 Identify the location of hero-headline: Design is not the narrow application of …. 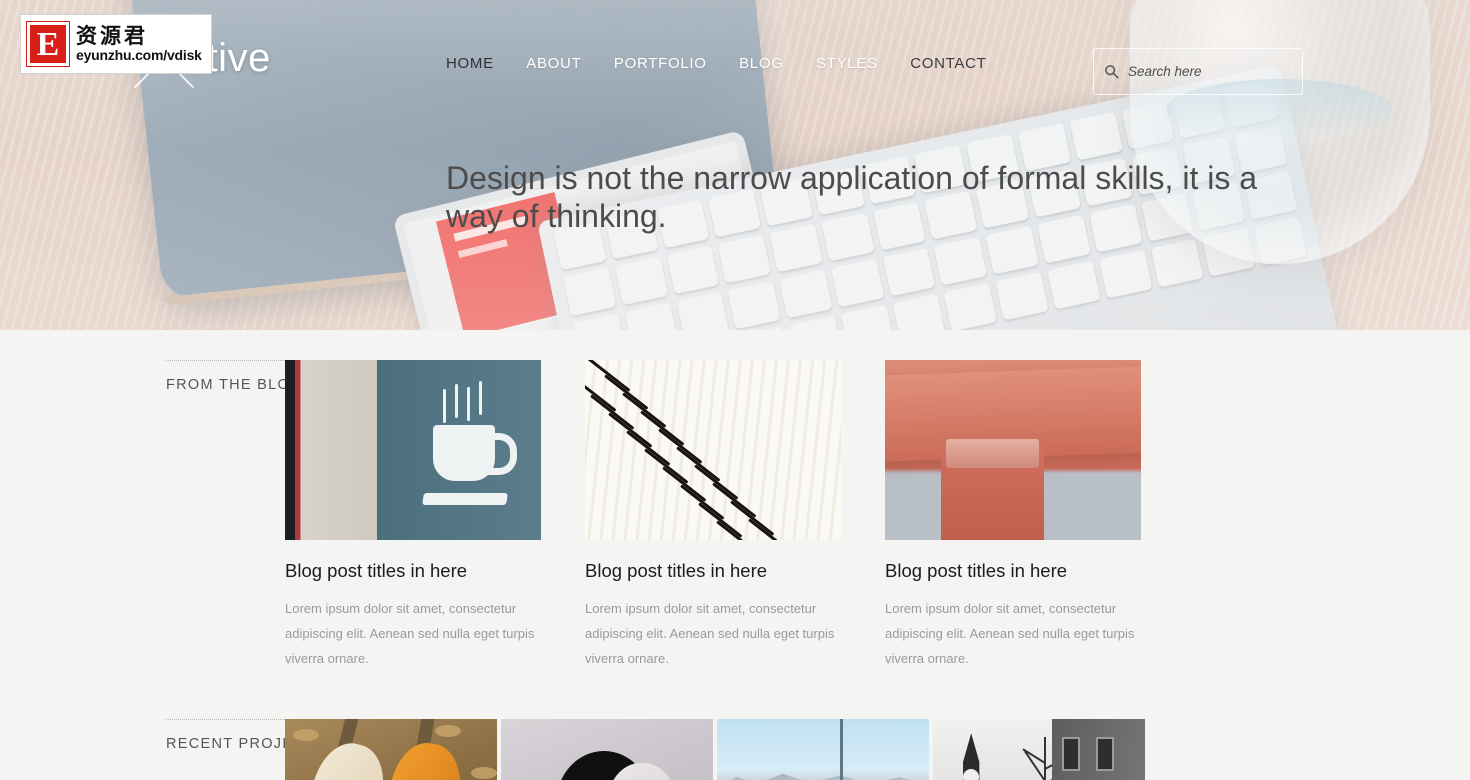
(852, 197).